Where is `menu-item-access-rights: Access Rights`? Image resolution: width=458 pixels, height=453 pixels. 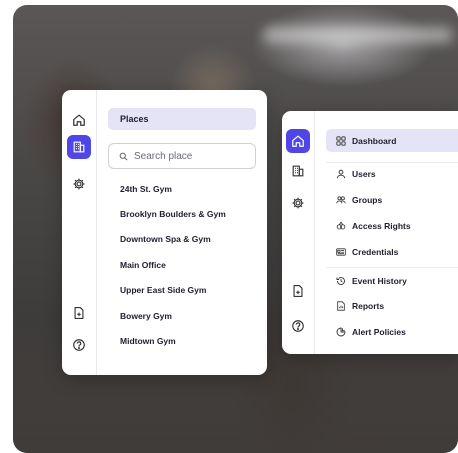 menu-item-access-rights: Access Rights is located at coordinates (373, 226).